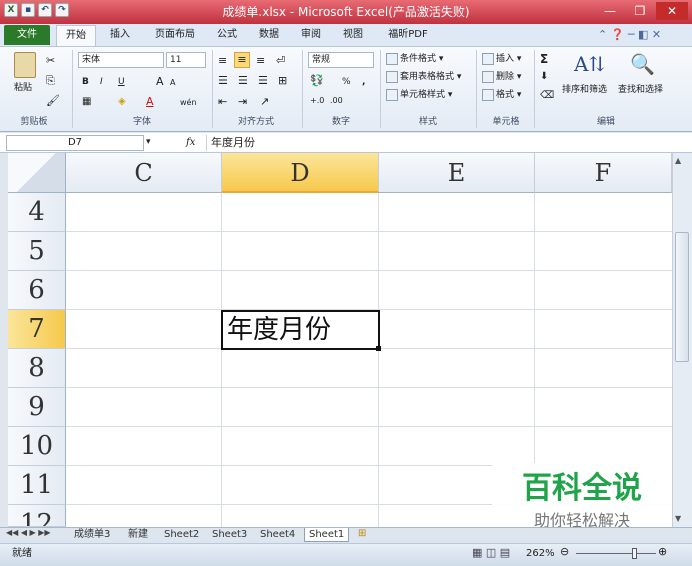 This screenshot has width=692, height=566. Describe the element at coordinates (640, 90) in the screenshot. I see `find-select-button: 查找和选择` at that location.